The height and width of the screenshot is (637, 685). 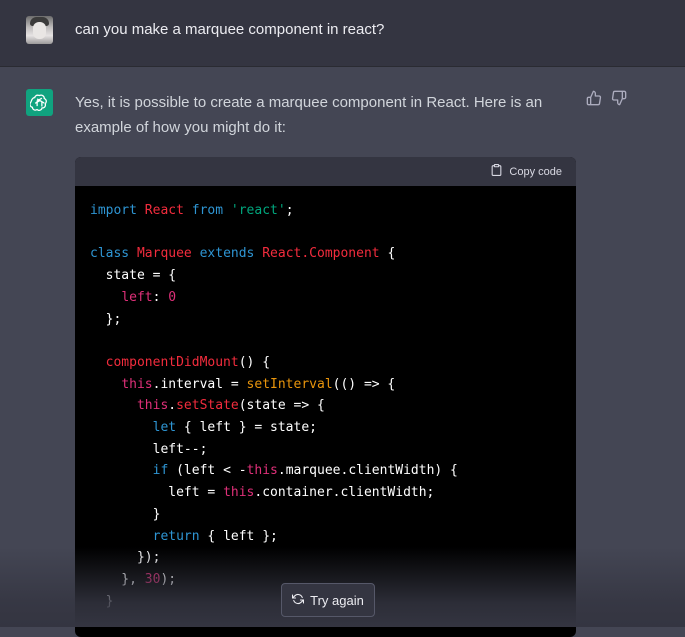 I want to click on copy-code-button: Copy code, so click(x=526, y=171).